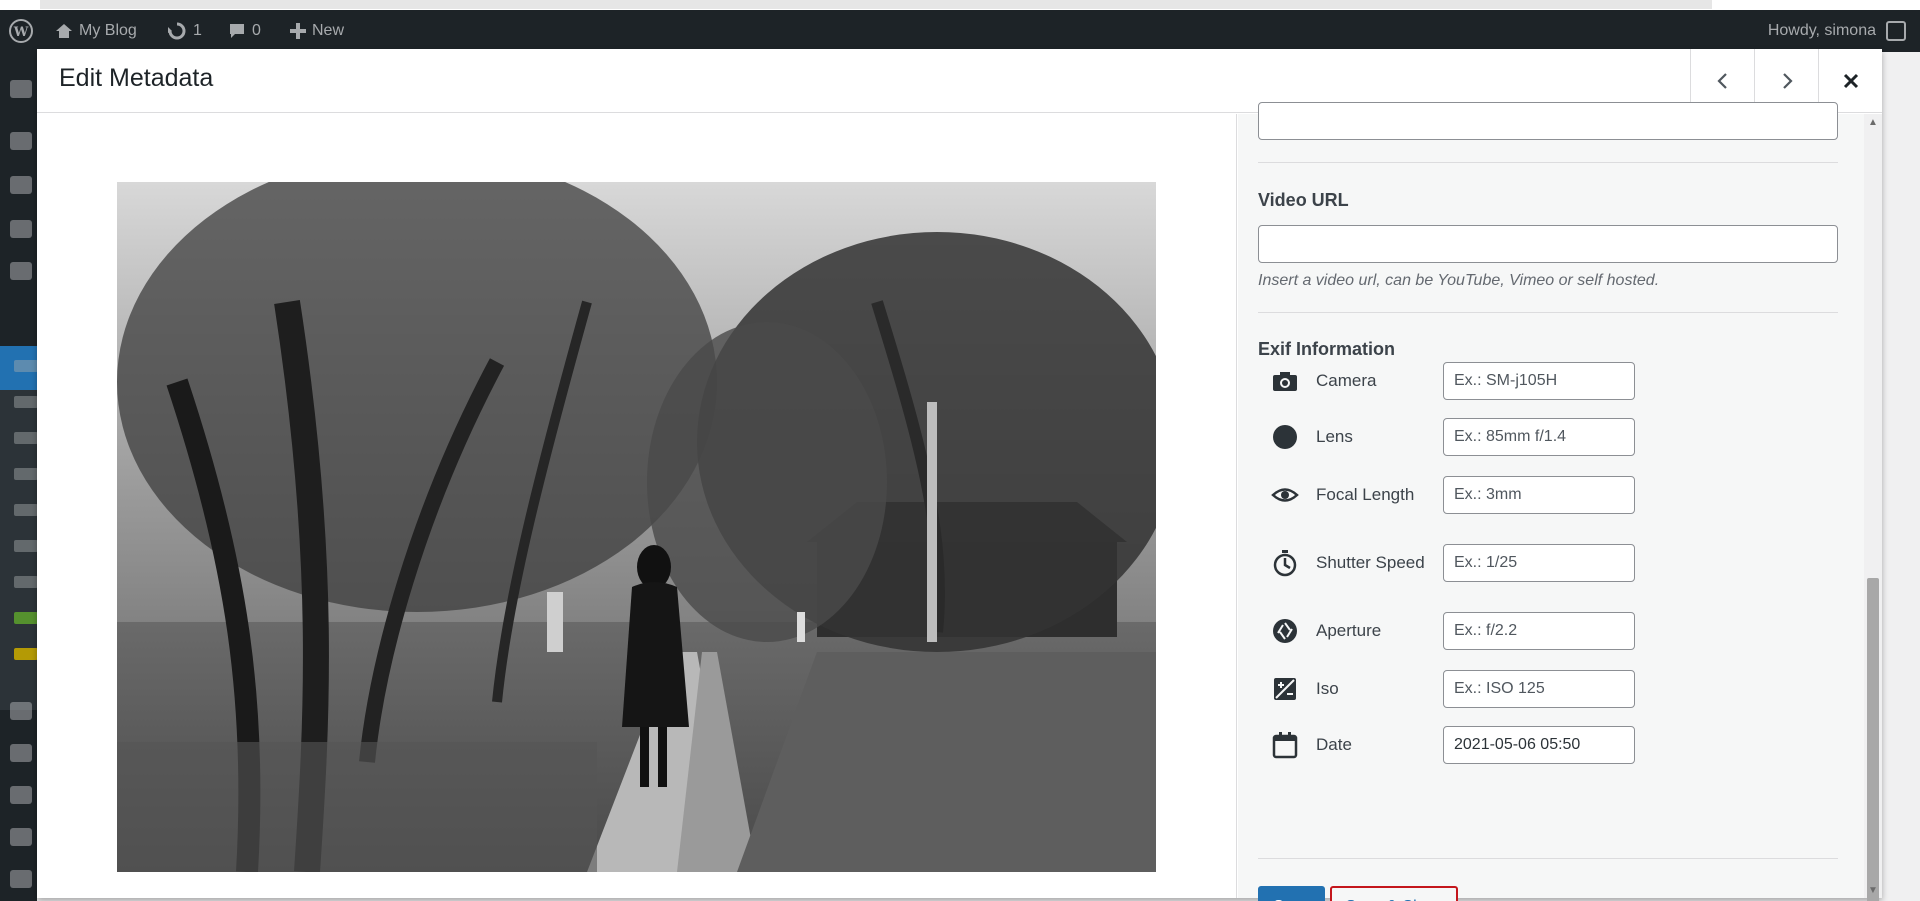 This screenshot has width=1920, height=901. I want to click on new-label: New, so click(328, 30).